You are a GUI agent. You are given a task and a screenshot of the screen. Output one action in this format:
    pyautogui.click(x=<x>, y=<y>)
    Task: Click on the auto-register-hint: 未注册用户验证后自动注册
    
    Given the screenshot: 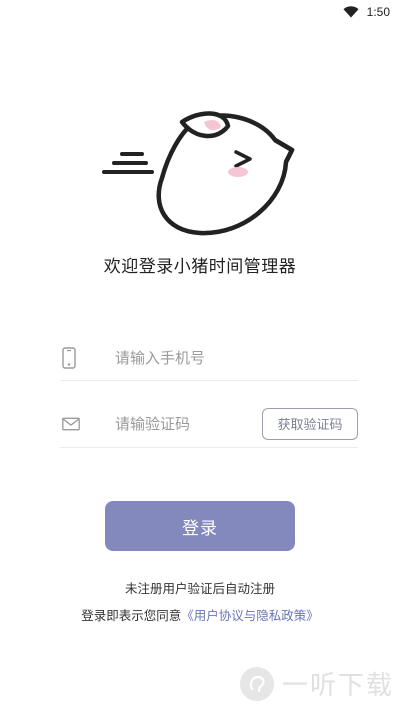 What is the action you would take?
    pyautogui.click(x=199, y=588)
    